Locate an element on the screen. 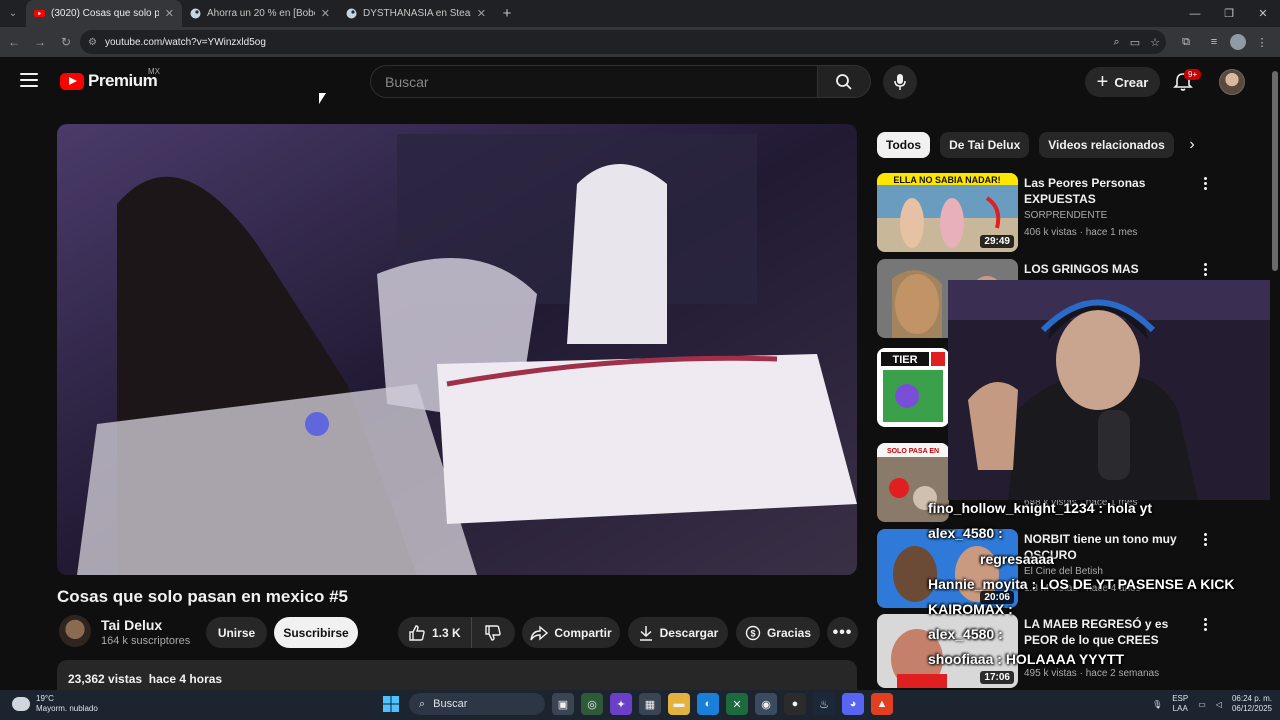 The height and width of the screenshot is (720, 1280). store-icon: ▦ is located at coordinates (650, 704).